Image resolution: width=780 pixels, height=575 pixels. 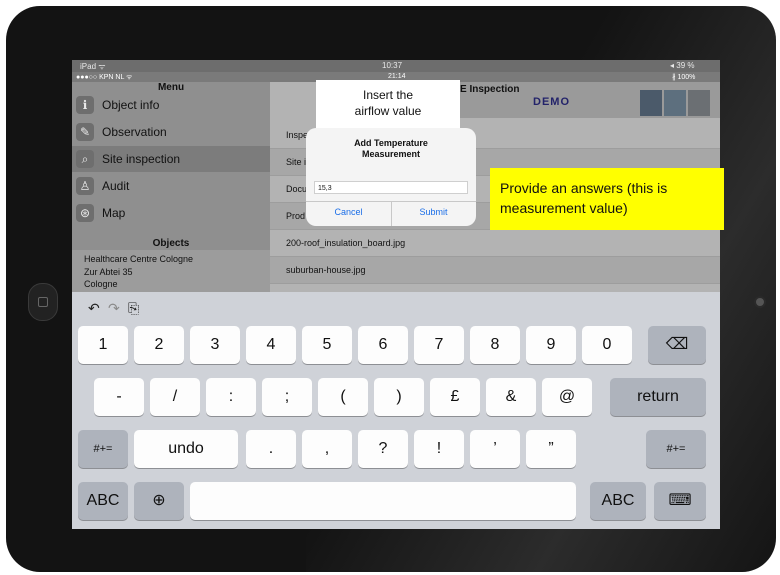 What do you see at coordinates (567, 397) in the screenshot?
I see `key-at: @` at bounding box center [567, 397].